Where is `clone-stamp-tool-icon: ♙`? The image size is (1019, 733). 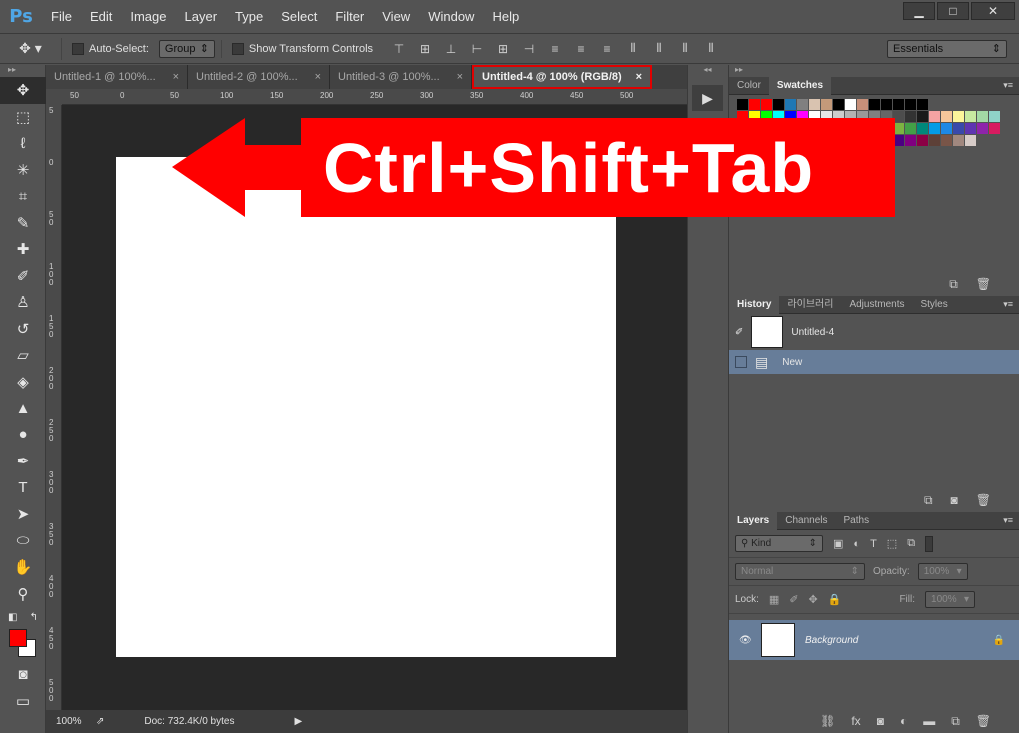 clone-stamp-tool-icon: ♙ is located at coordinates (23, 302).